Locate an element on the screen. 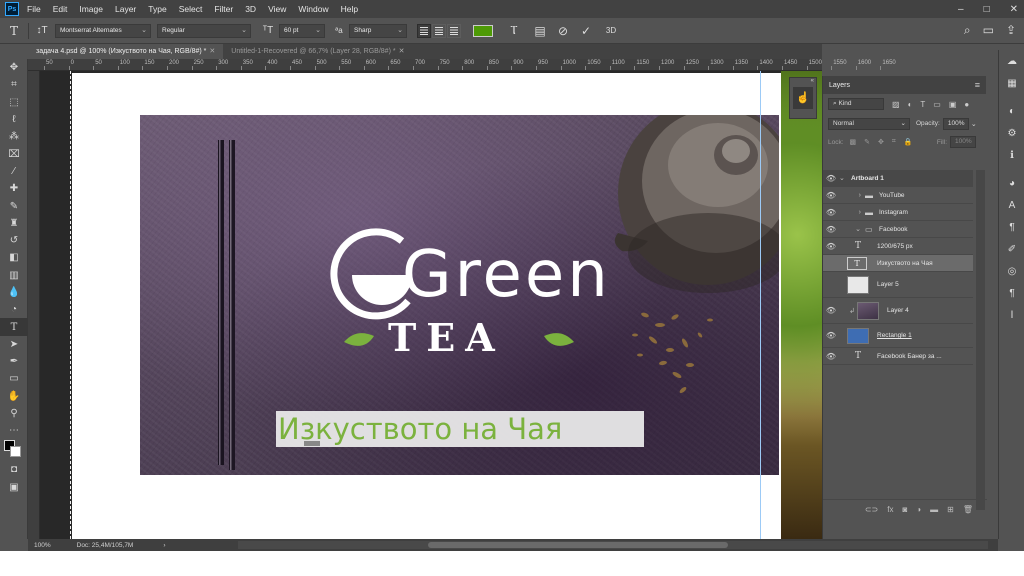 The image size is (1024, 576). menu-filter: Filter is located at coordinates (223, 9).